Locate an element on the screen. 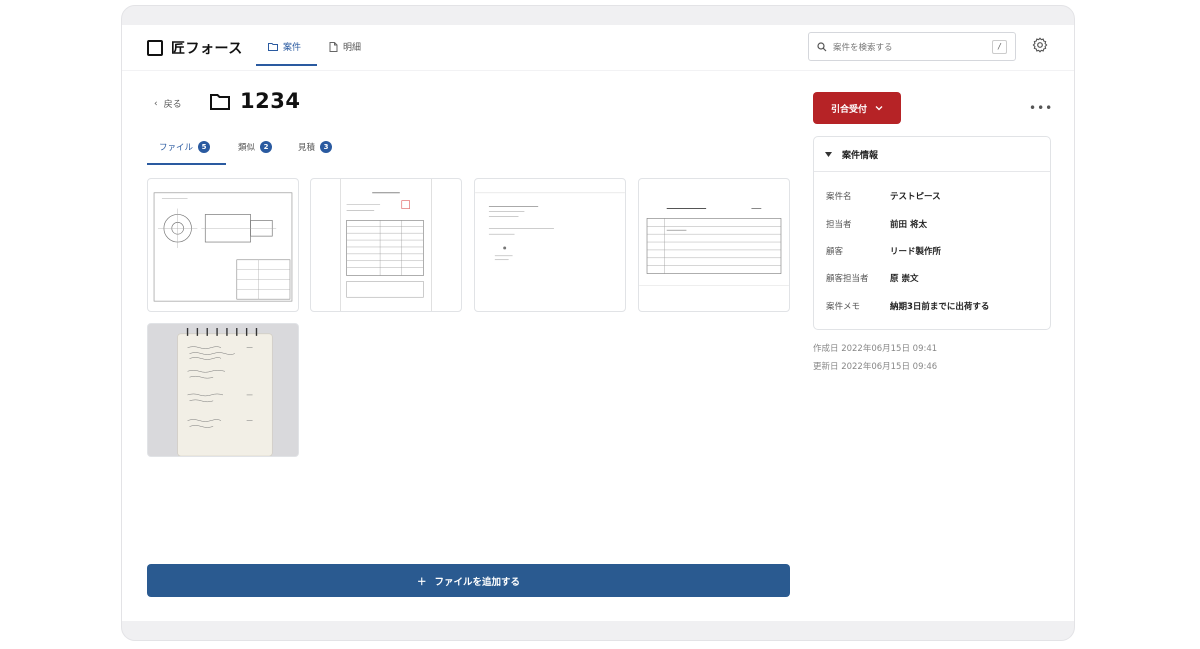 This screenshot has width=1200, height=649. search-icon is located at coordinates (822, 46).